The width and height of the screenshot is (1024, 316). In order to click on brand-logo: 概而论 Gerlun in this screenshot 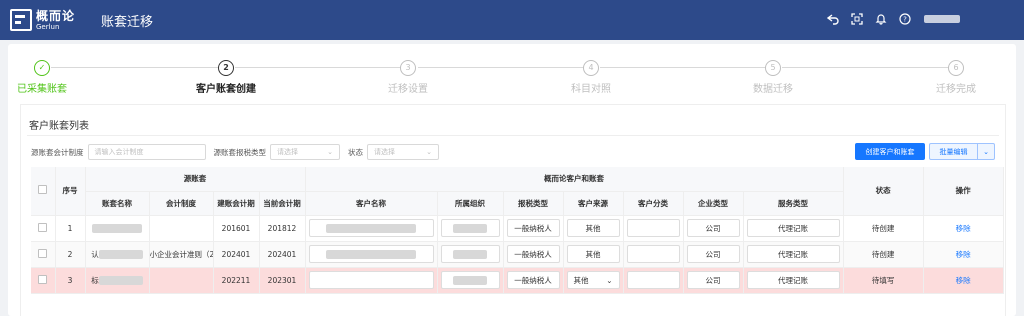, I will do `click(42, 20)`.